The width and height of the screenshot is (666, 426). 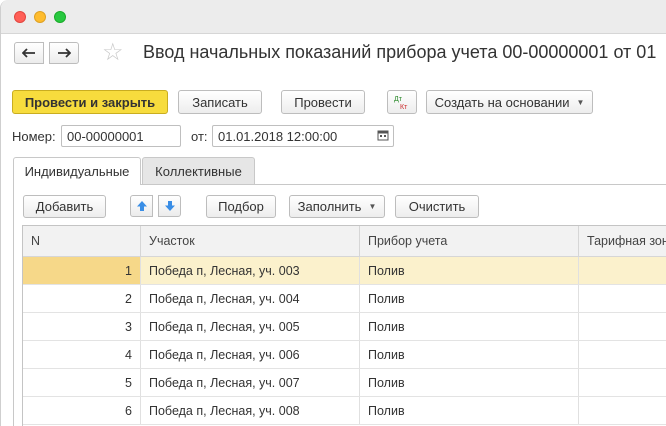 What do you see at coordinates (323, 102) in the screenshot?
I see `post-button: Провести` at bounding box center [323, 102].